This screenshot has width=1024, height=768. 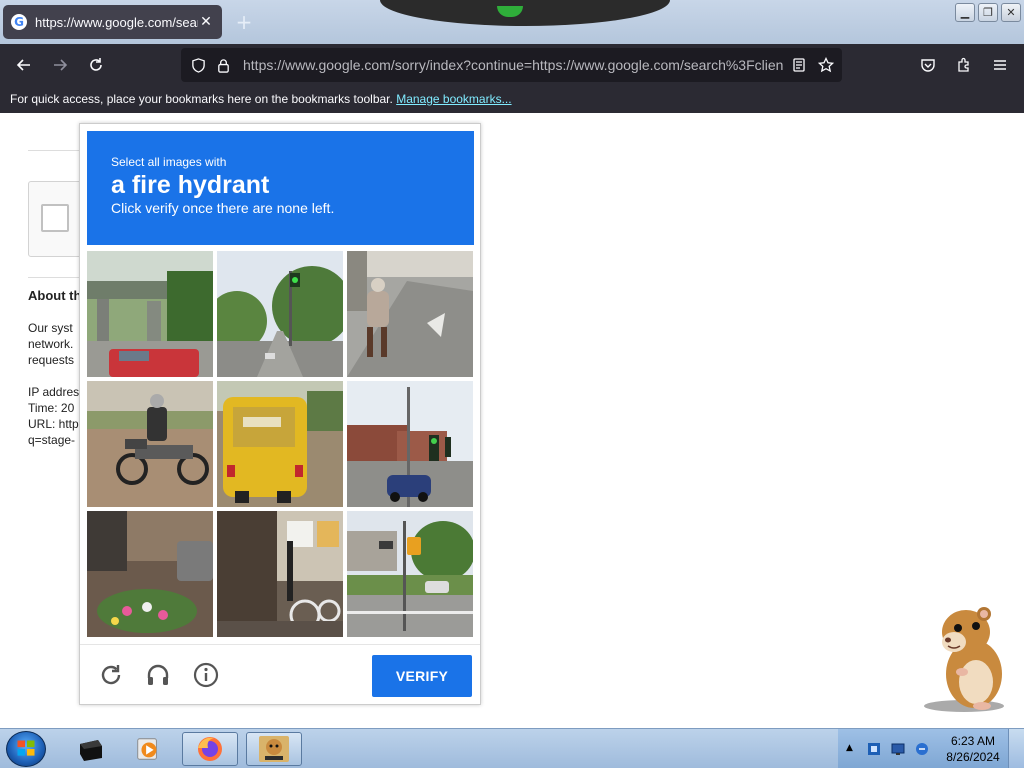 I want to click on hamster-mascot-image, so click(x=964, y=657).